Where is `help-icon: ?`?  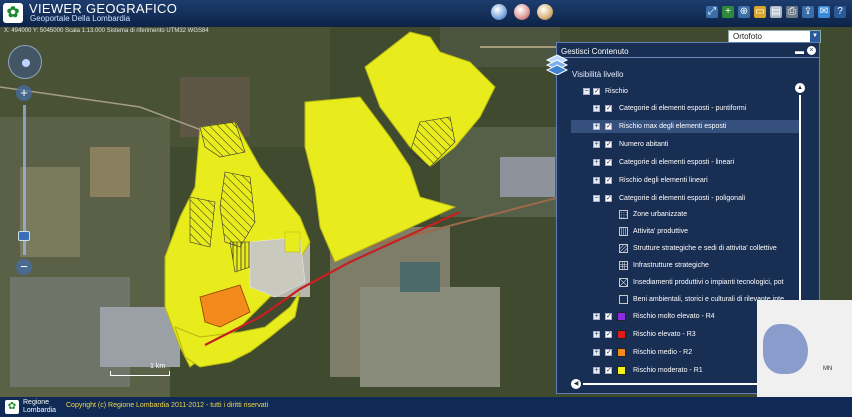
help-icon: ? is located at coordinates (840, 12).